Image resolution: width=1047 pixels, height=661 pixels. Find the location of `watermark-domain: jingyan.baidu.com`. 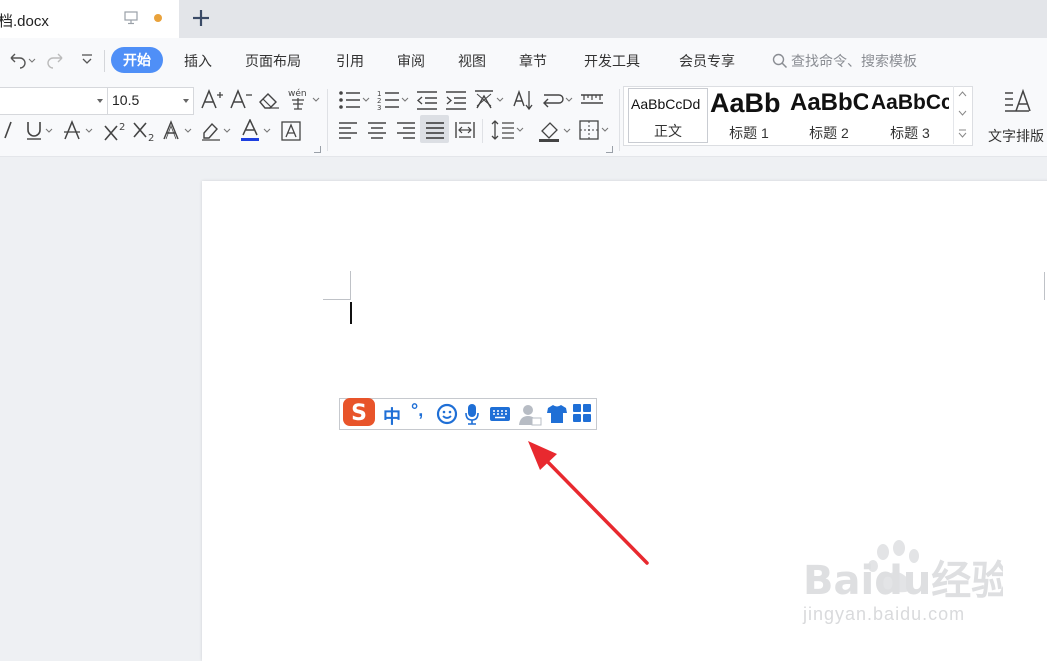

watermark-domain: jingyan.baidu.com is located at coordinates (884, 614).